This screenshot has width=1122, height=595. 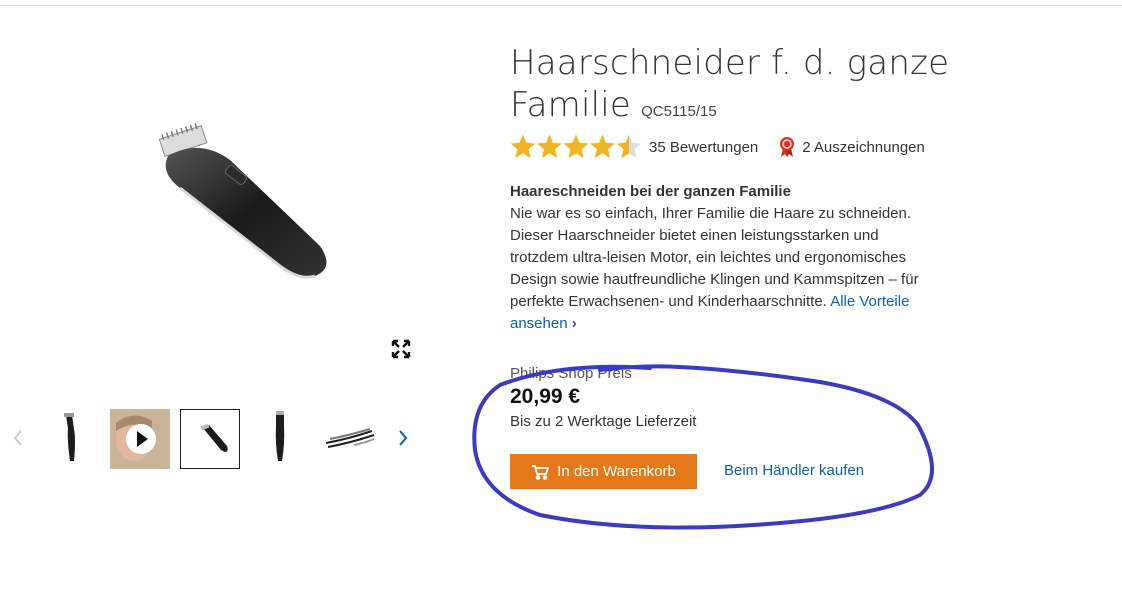 What do you see at coordinates (140, 439) in the screenshot?
I see `thumbnail-video` at bounding box center [140, 439].